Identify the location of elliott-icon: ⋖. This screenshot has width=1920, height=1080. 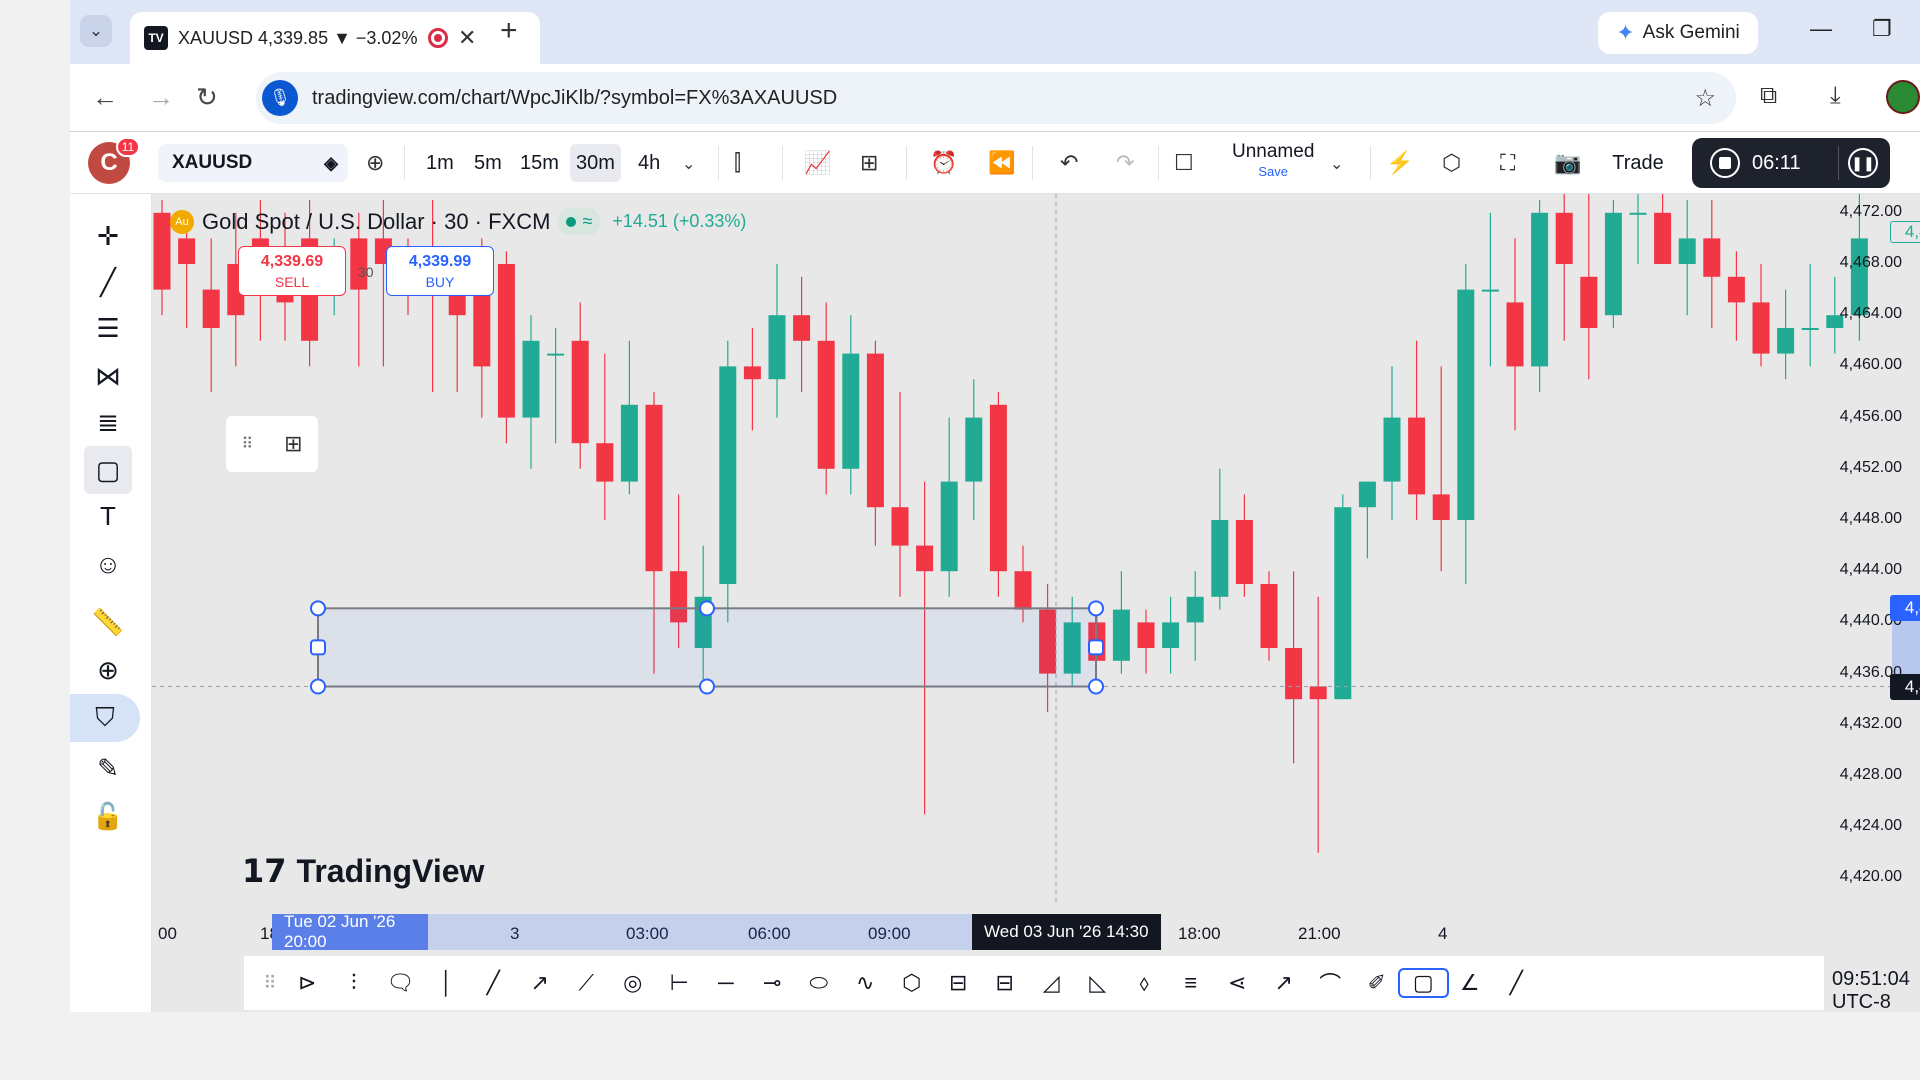
(1237, 983).